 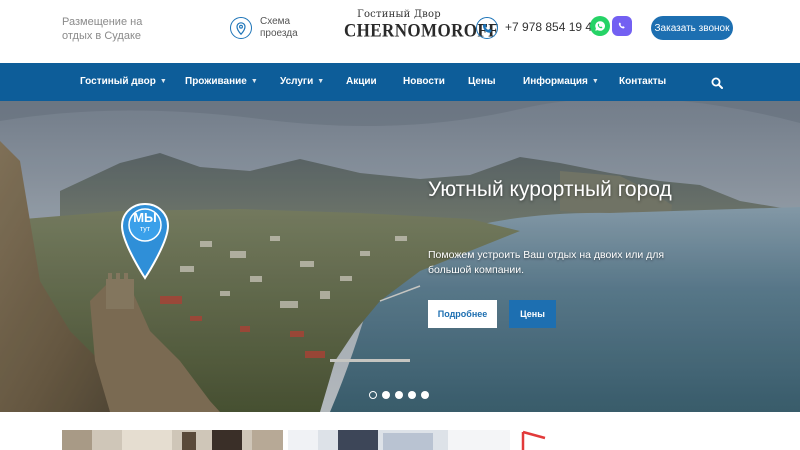 I want to click on nav-item-label: Цены, so click(x=482, y=81).